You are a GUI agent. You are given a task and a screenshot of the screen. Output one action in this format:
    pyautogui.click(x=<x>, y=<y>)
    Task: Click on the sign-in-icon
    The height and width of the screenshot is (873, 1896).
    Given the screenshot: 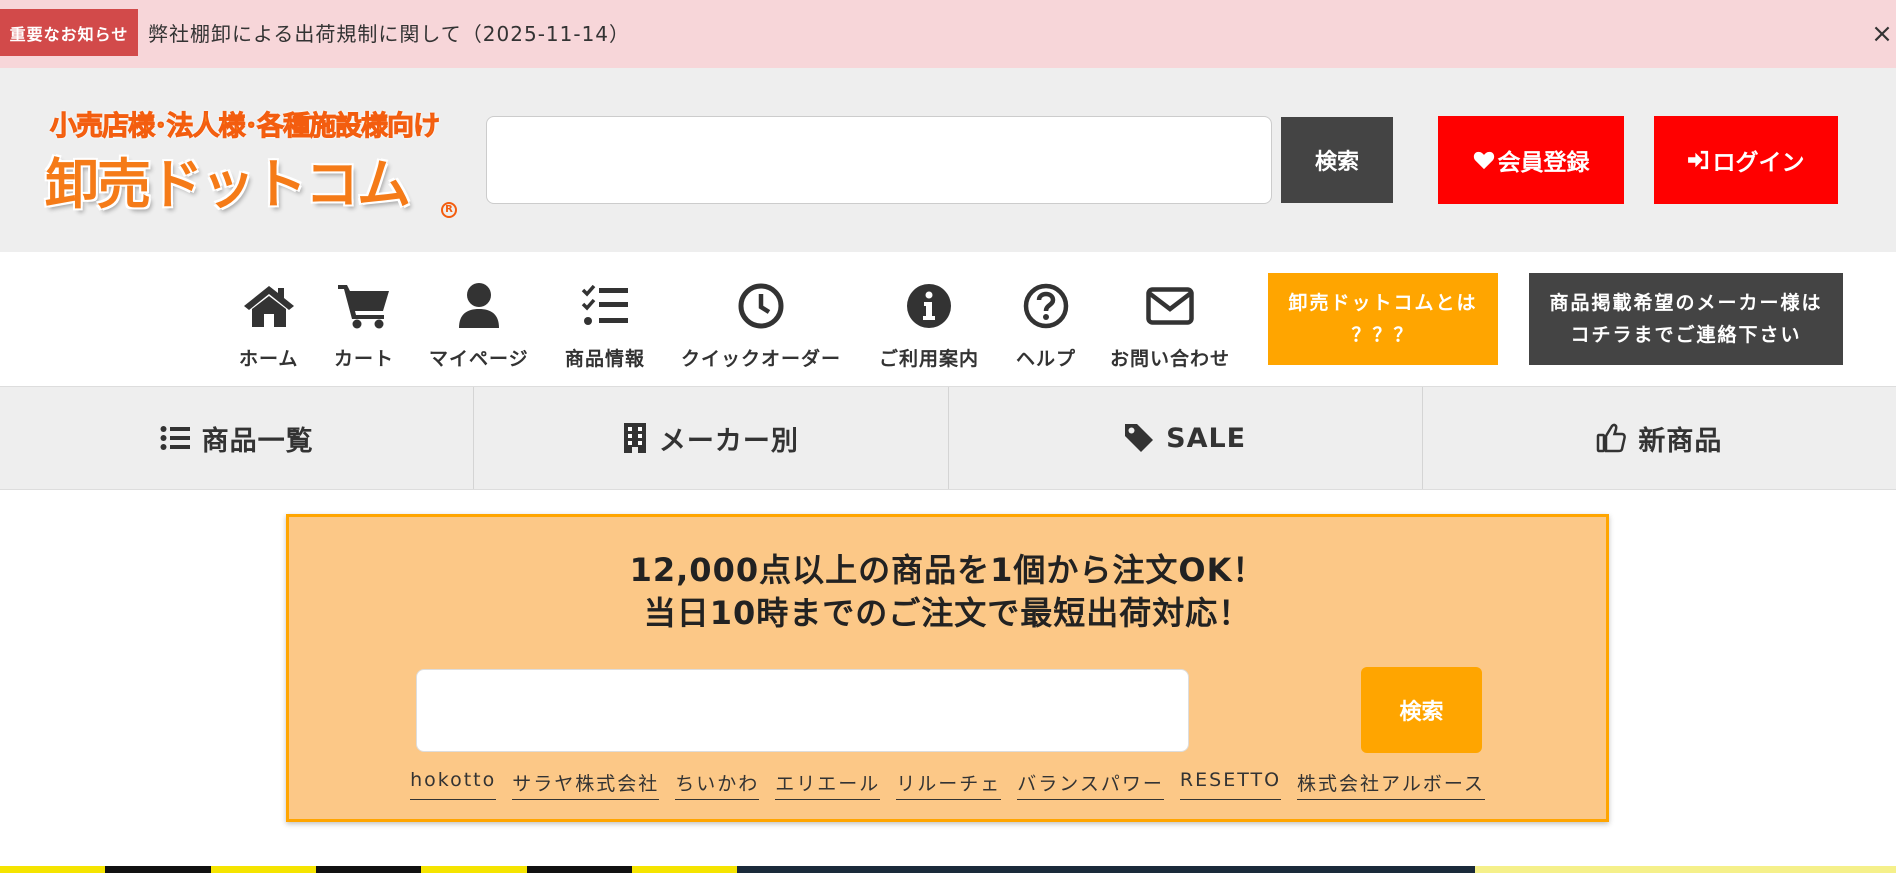 What is the action you would take?
    pyautogui.click(x=1698, y=160)
    